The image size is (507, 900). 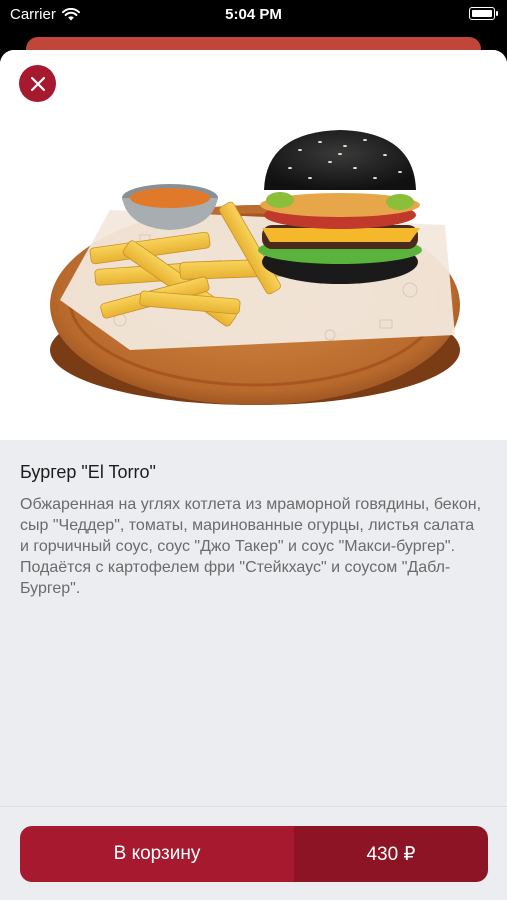 I want to click on price-label: 430 ₽, so click(x=391, y=854).